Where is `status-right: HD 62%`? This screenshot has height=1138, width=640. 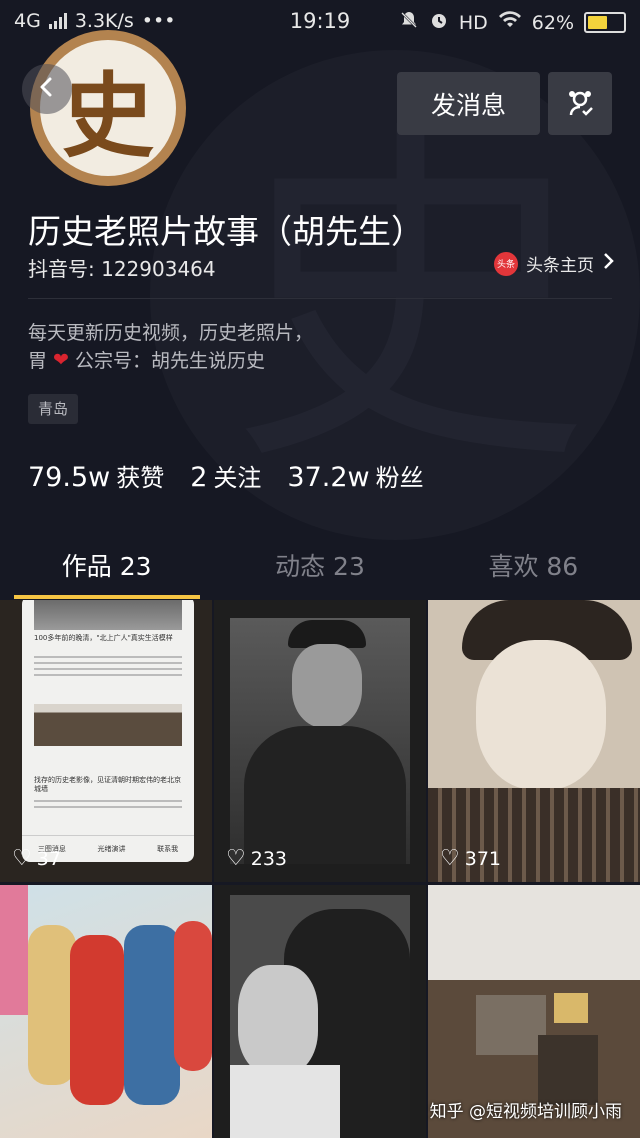
status-right: HD 62% is located at coordinates (512, 22).